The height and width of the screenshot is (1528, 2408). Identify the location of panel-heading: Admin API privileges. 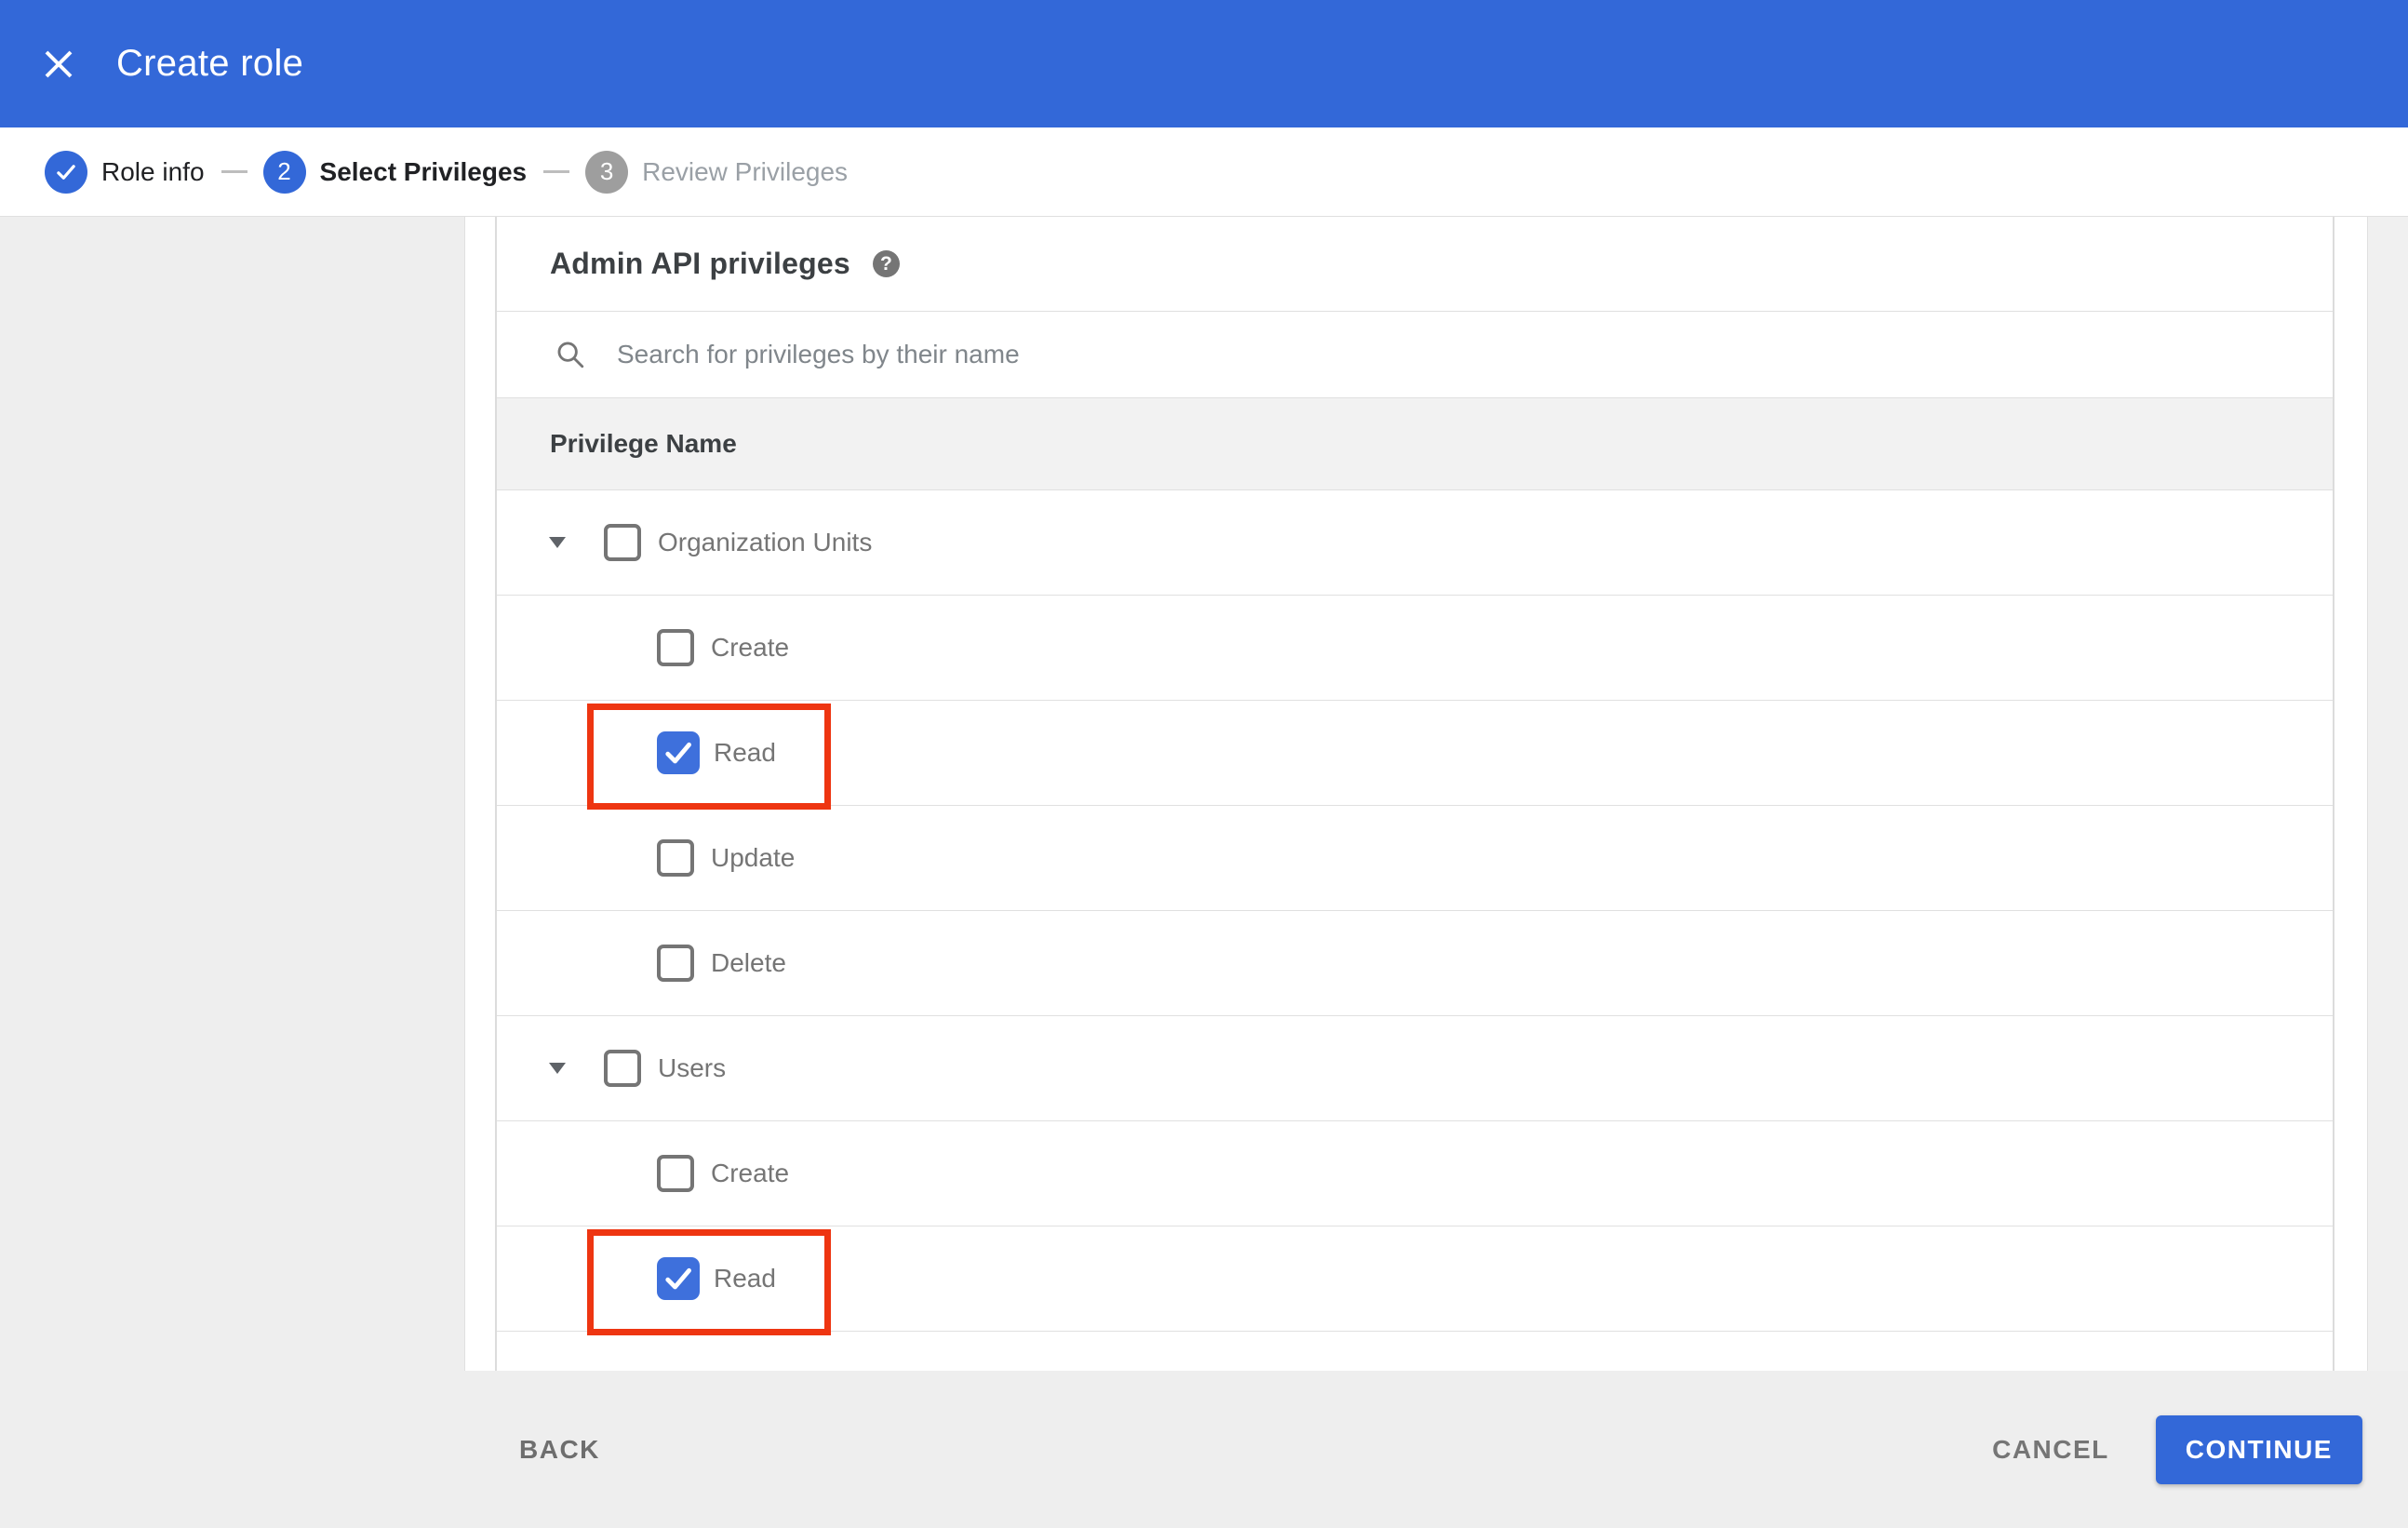
(700, 264).